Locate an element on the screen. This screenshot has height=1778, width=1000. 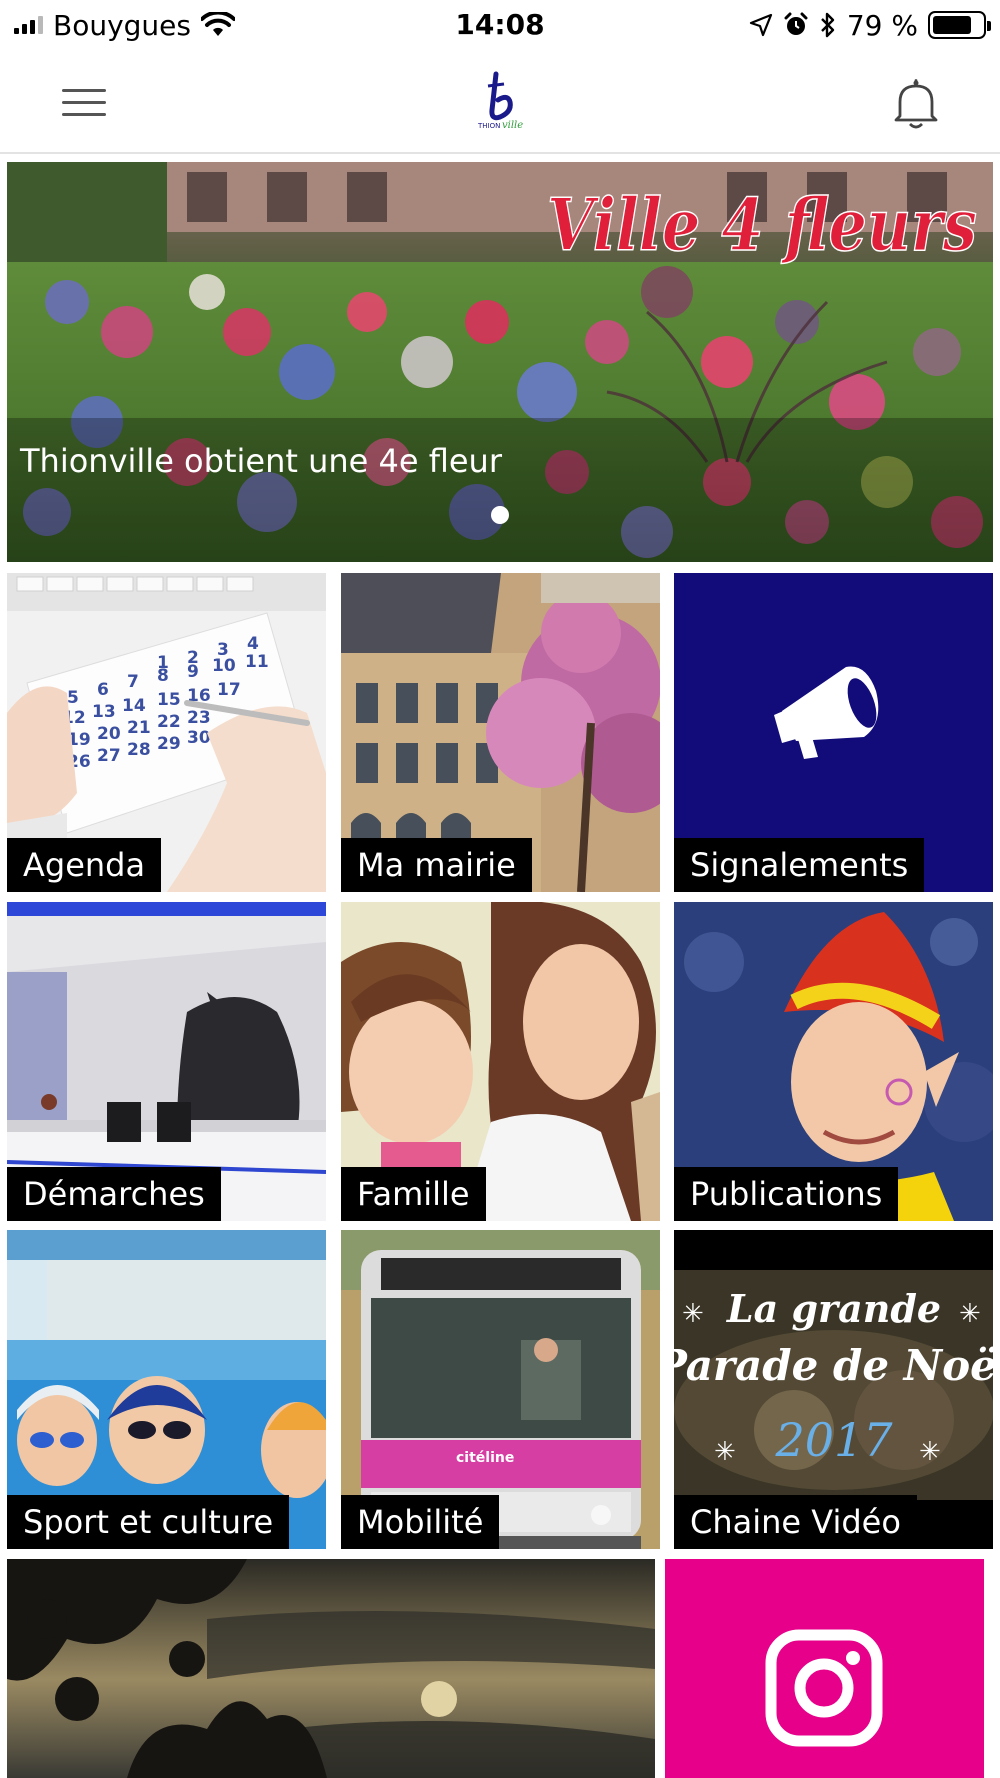
svg-text: citéline is located at coordinates (485, 1458).